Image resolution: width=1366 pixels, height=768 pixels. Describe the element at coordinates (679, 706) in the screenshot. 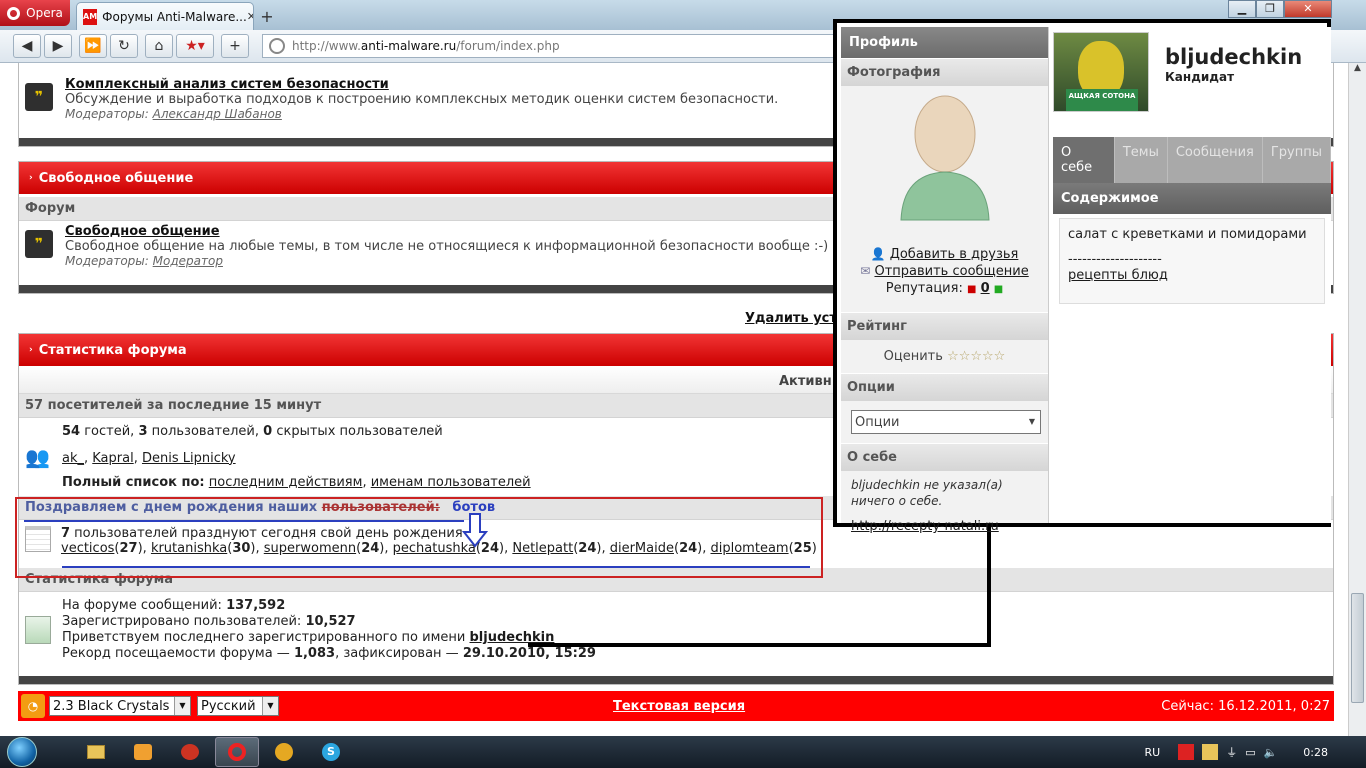

I see `text-version-link: Текстовая версия` at that location.